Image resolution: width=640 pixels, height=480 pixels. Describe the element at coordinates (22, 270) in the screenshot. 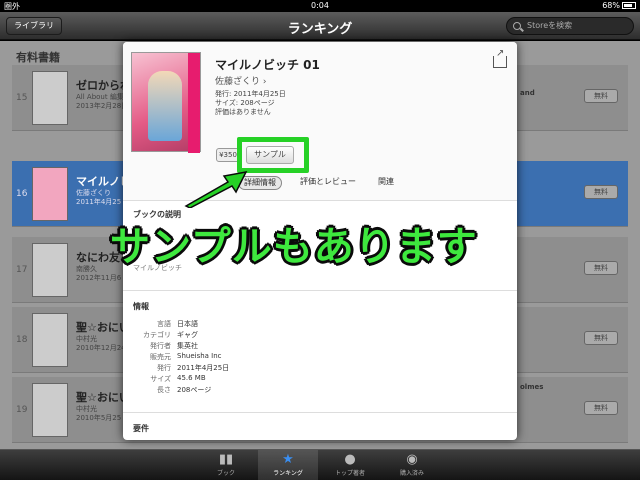

I see `rank-number: 17` at that location.